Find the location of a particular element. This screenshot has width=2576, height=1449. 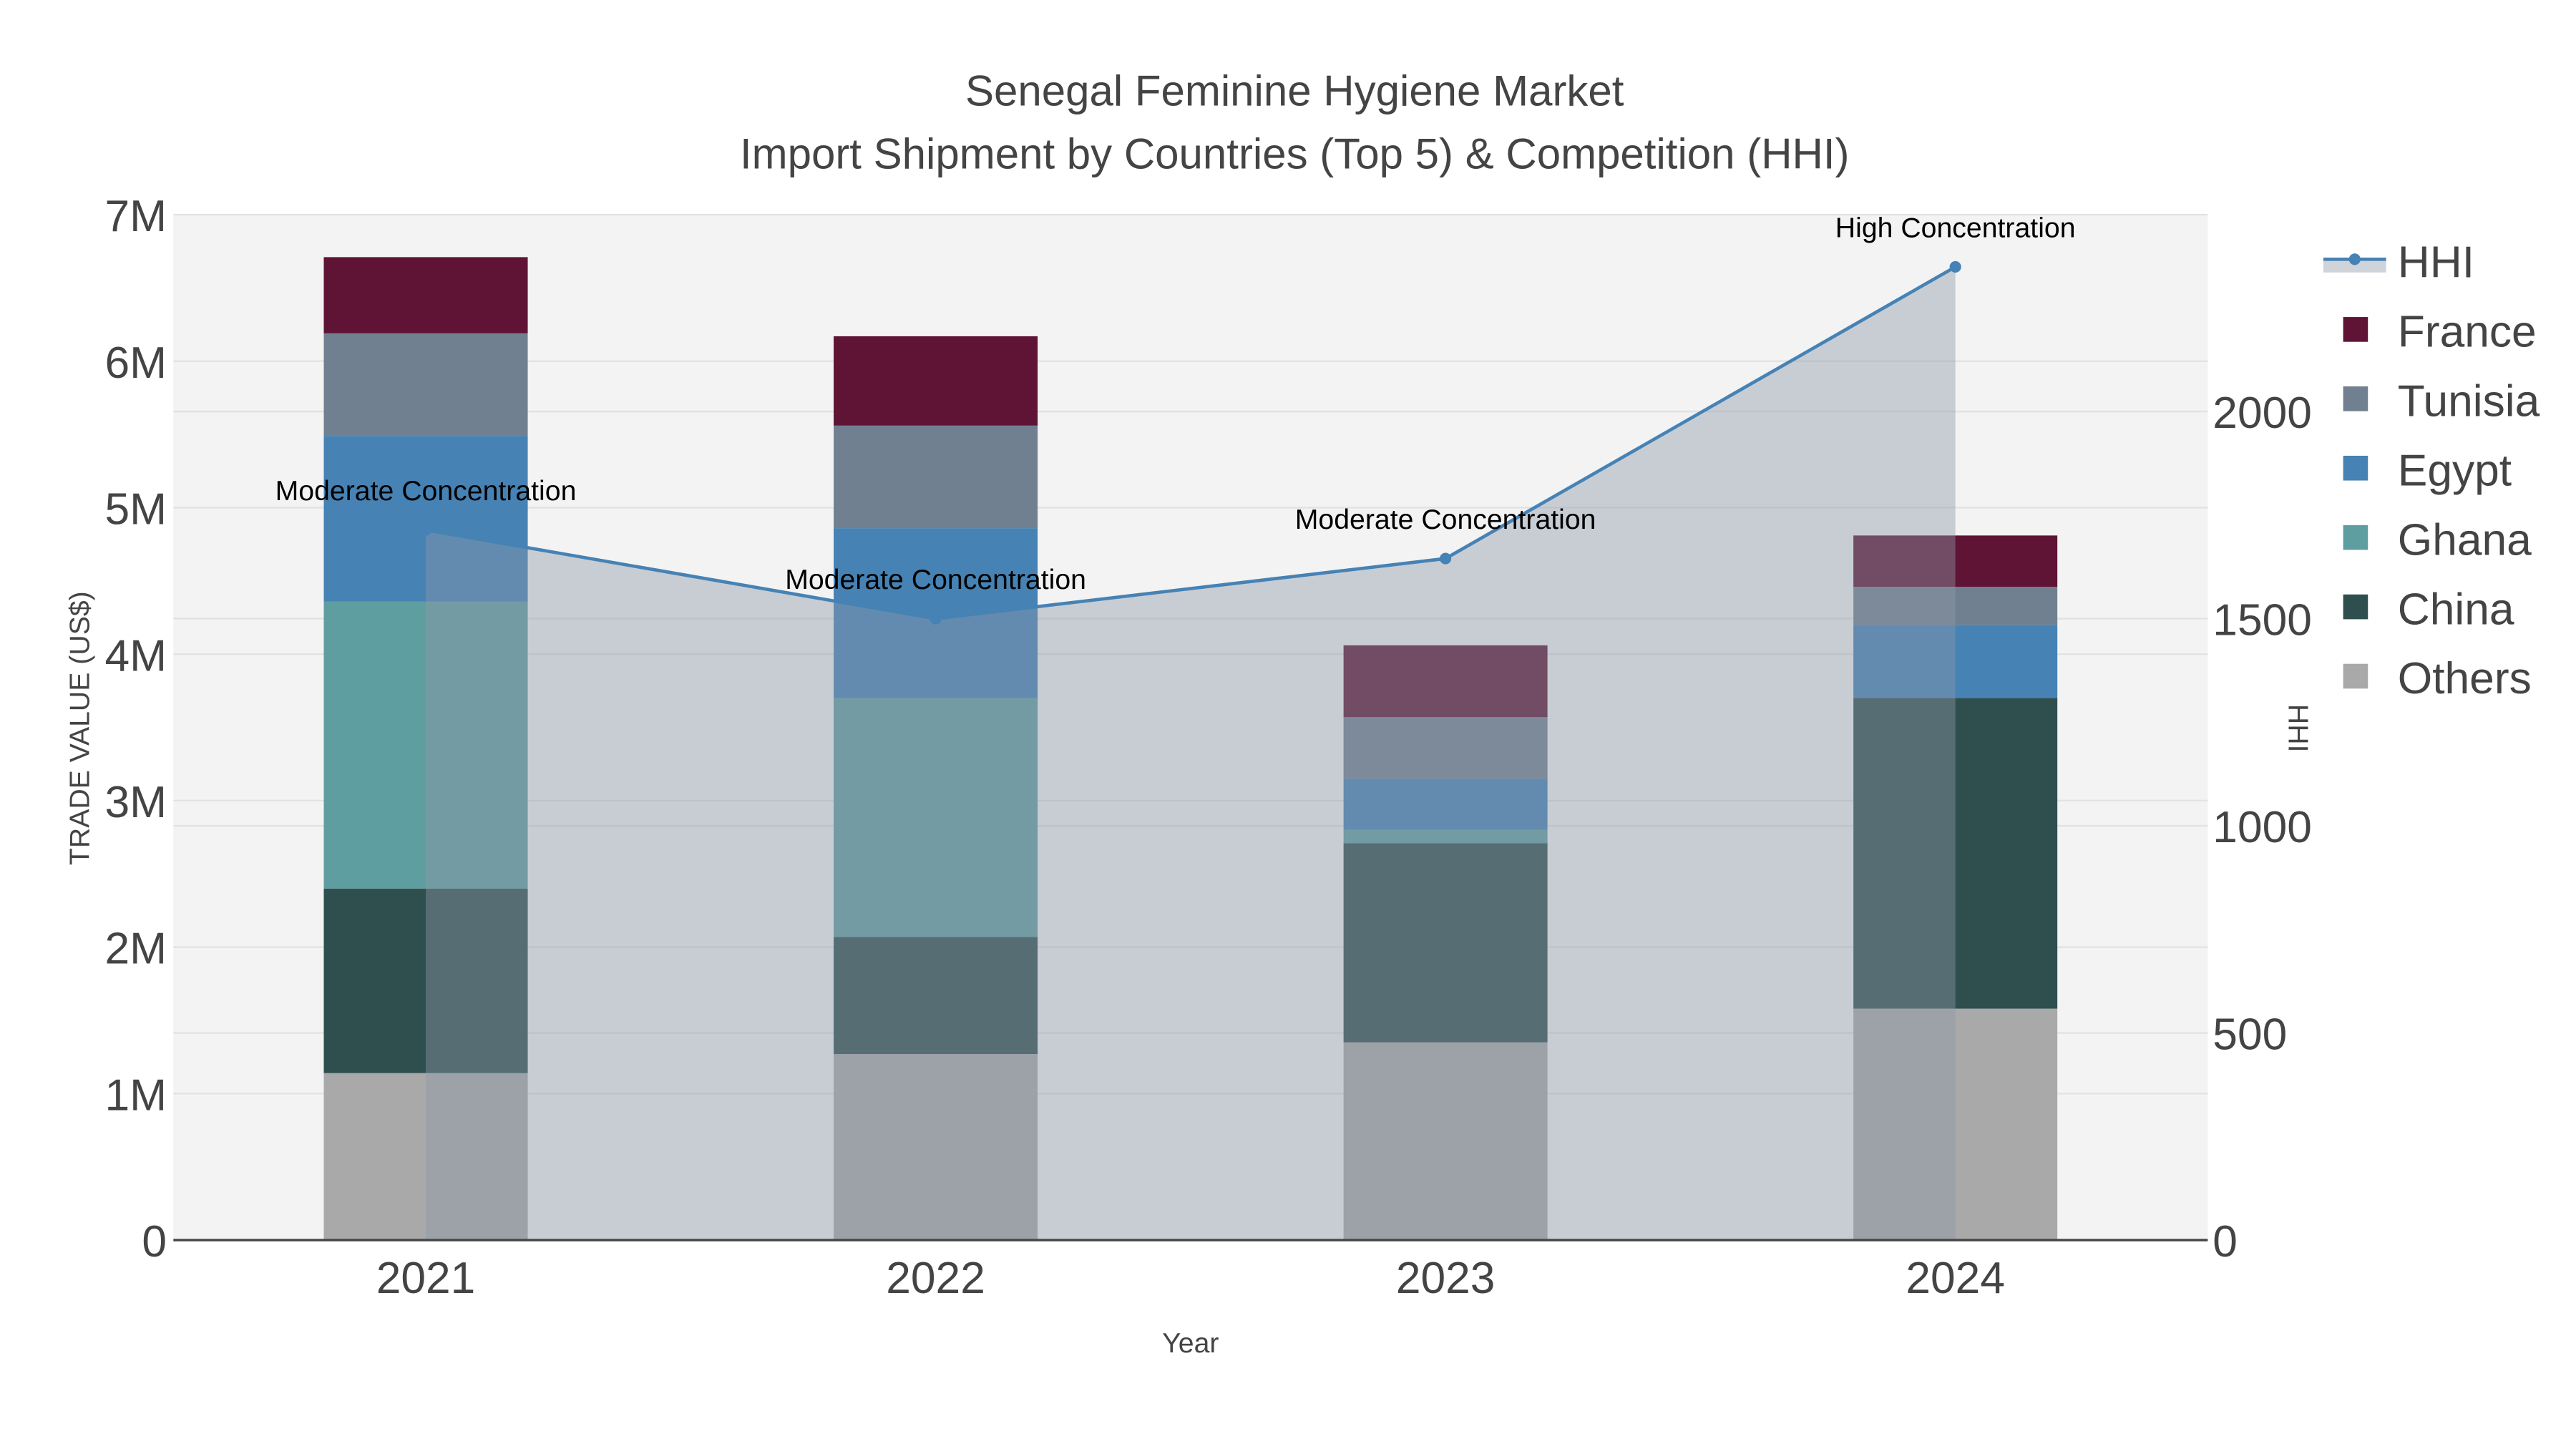

legend: HHI France Tunisia Egypt Ghana China Others is located at coordinates (2431, 470).